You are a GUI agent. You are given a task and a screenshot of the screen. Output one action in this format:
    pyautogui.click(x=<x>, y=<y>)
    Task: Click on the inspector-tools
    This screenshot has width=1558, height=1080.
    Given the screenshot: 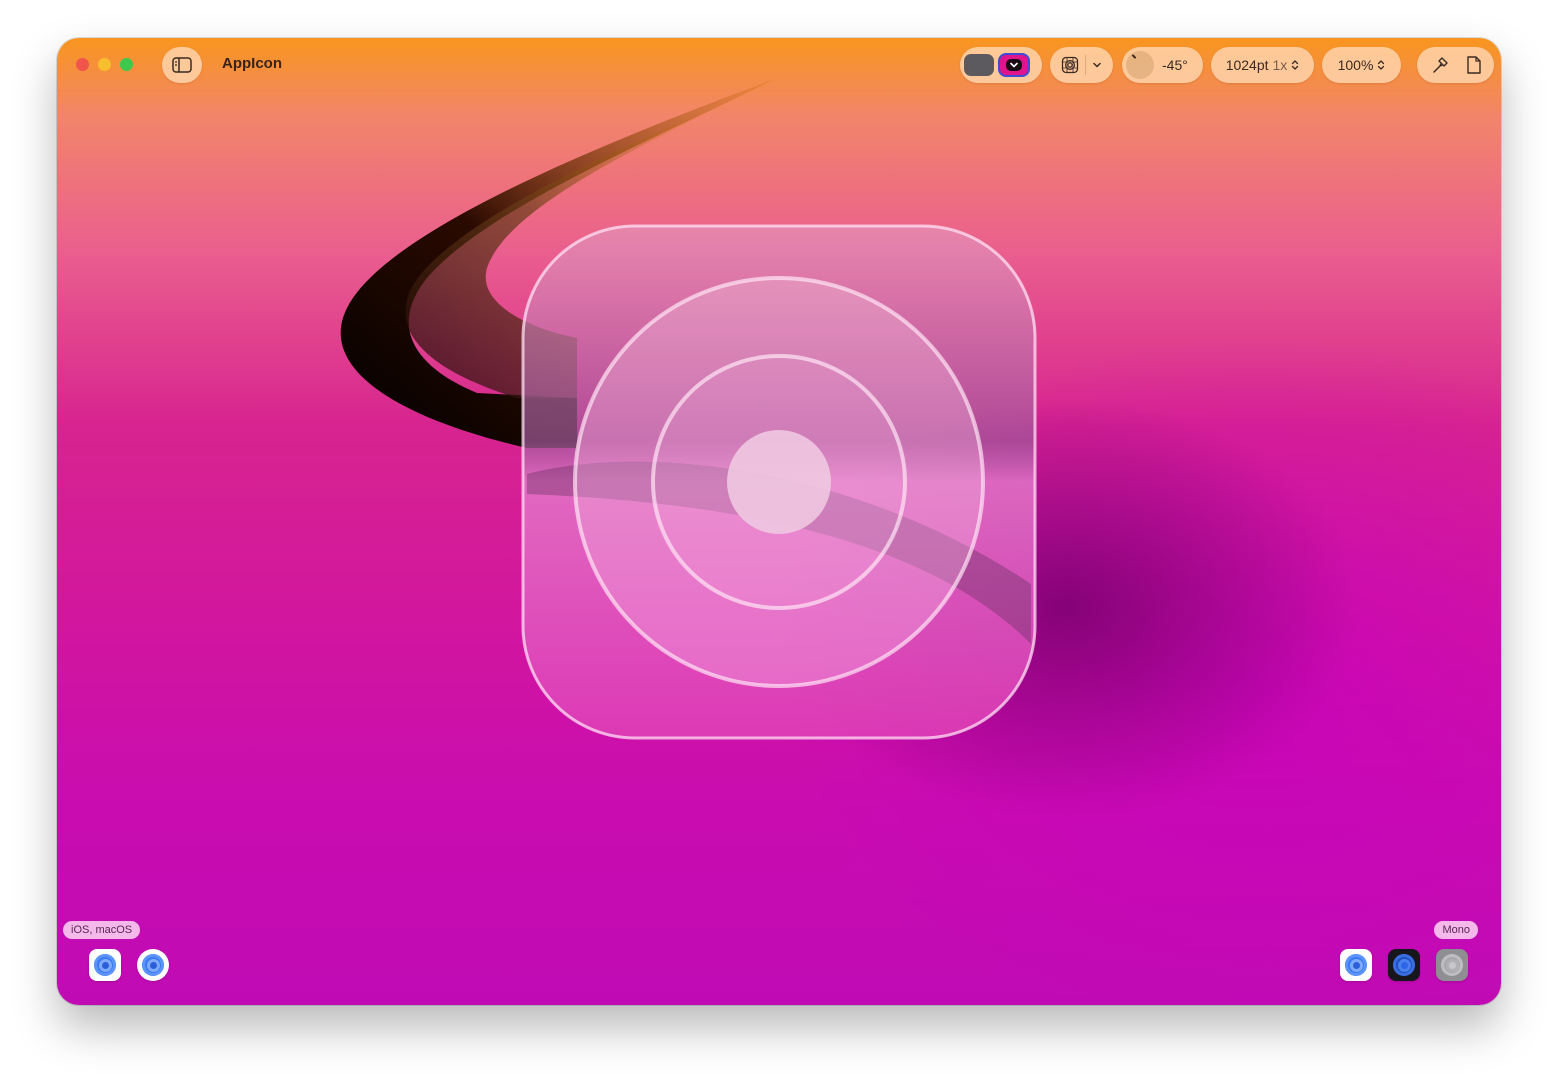 What is the action you would take?
    pyautogui.click(x=1455, y=65)
    